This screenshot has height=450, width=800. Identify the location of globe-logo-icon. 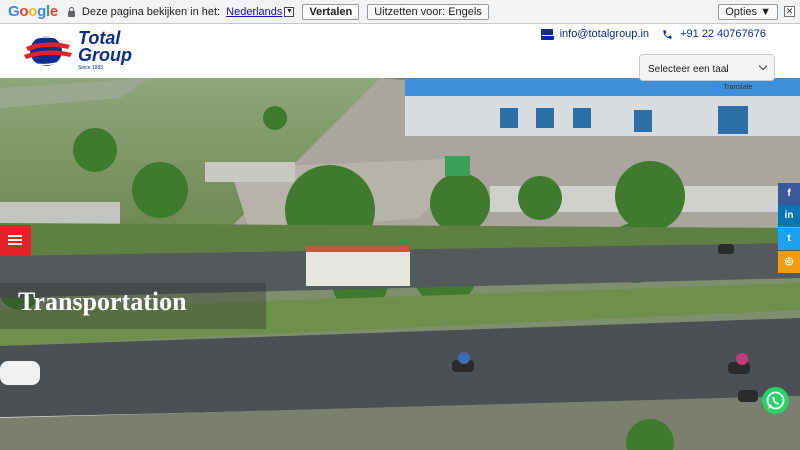
(48, 51).